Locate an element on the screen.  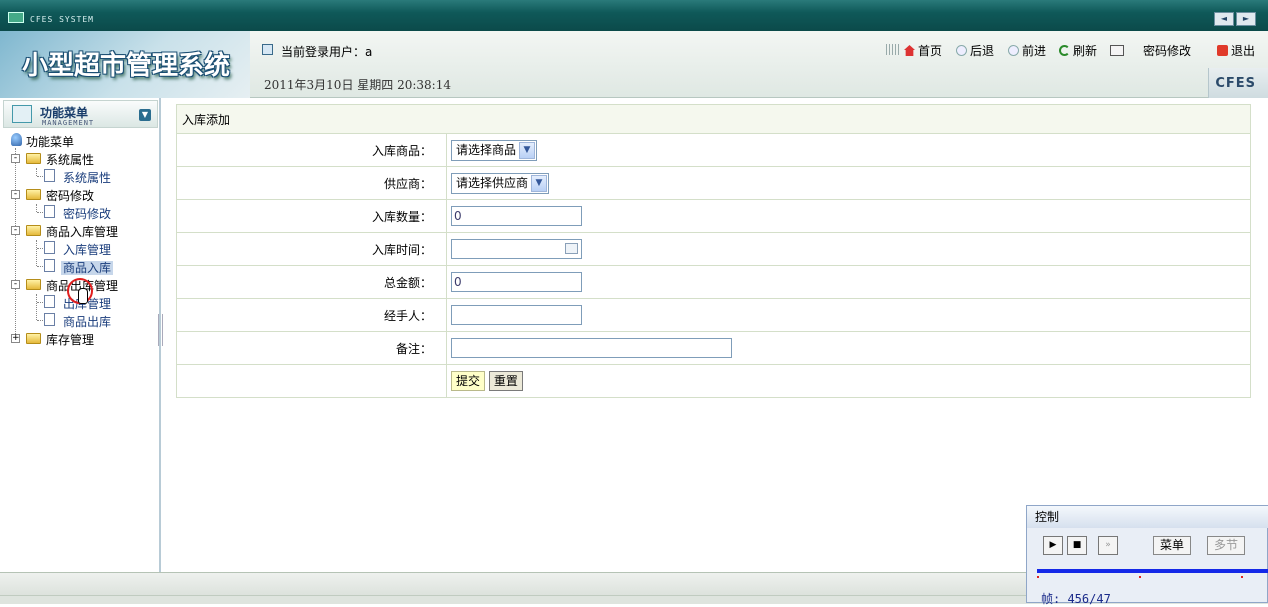
tree-item-stock-in-manage: 入库管理 is located at coordinates (87, 249).